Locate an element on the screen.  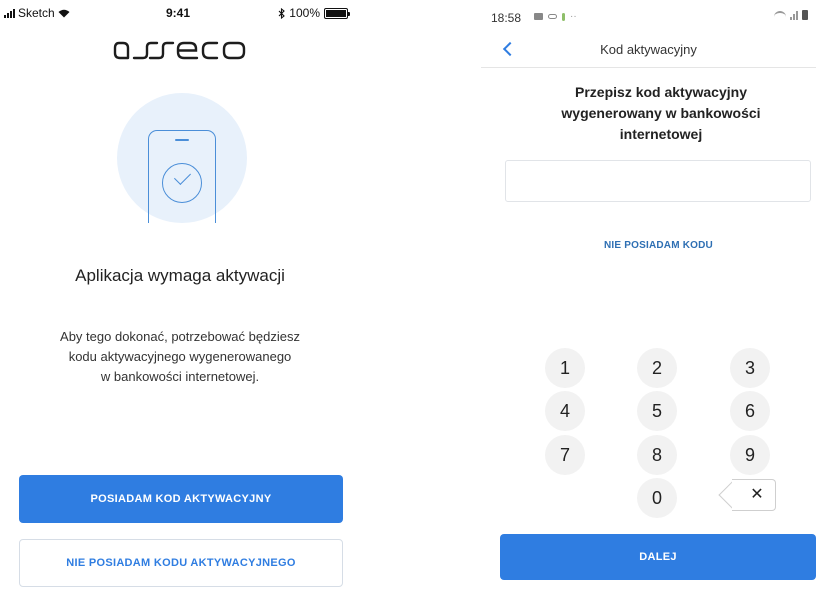
keypad-key-1: 1 is located at coordinates (565, 368).